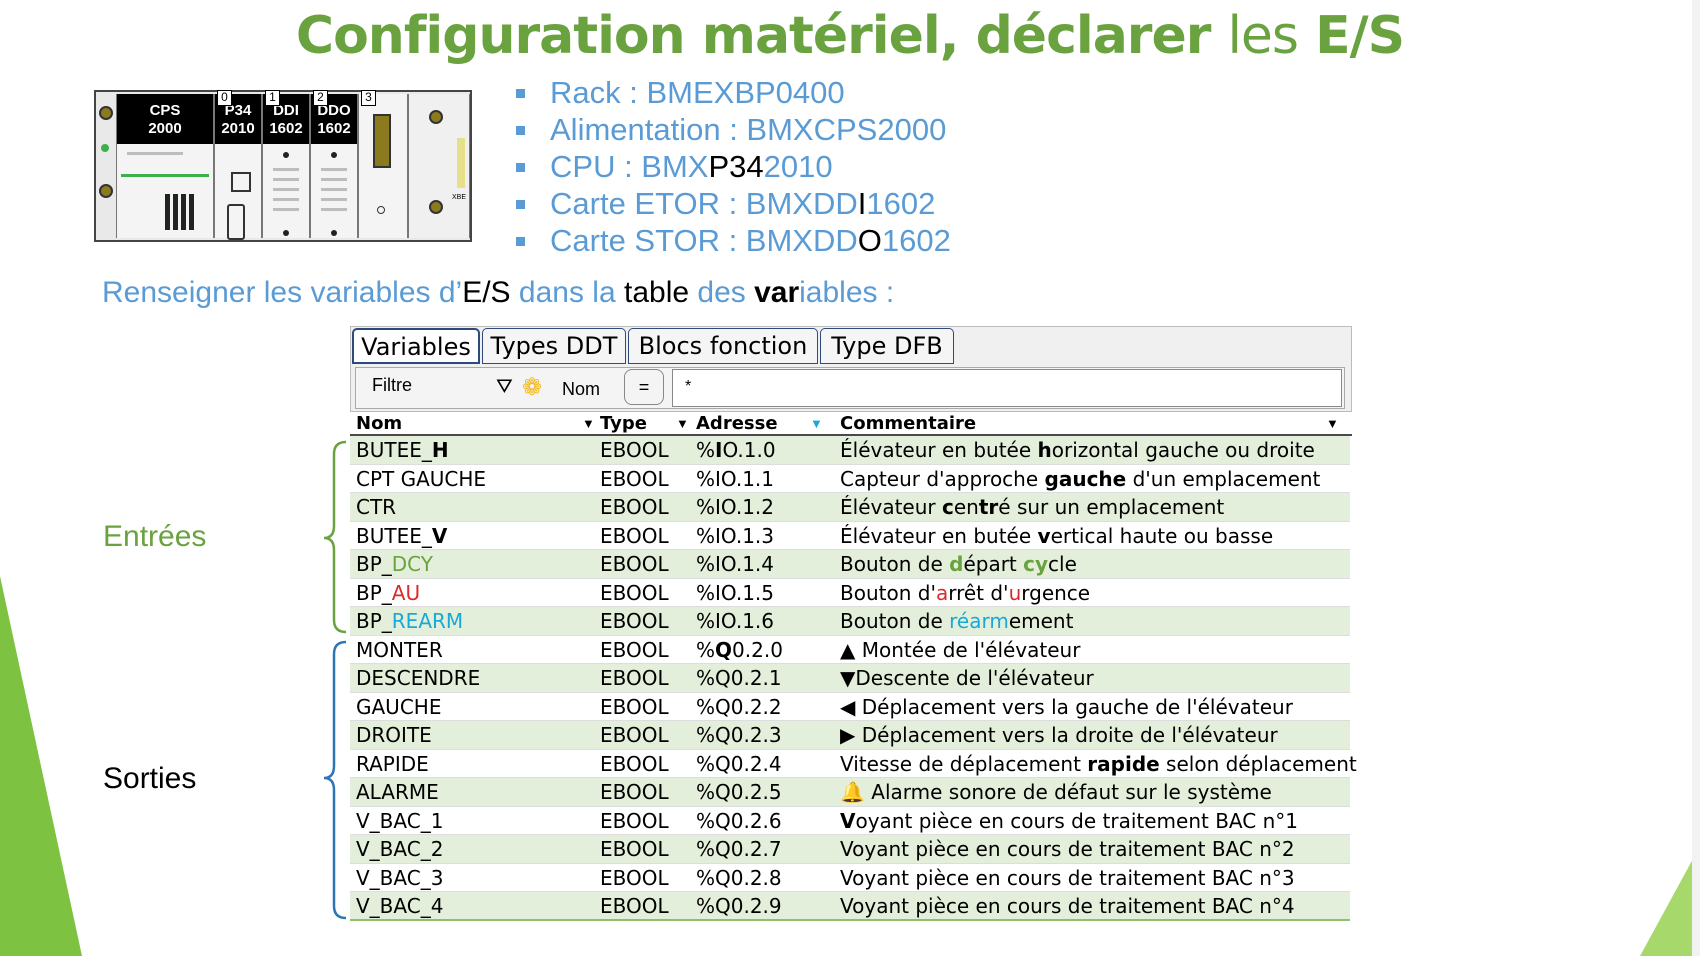  I want to click on tab-type-dfb: Type DFB, so click(887, 346).